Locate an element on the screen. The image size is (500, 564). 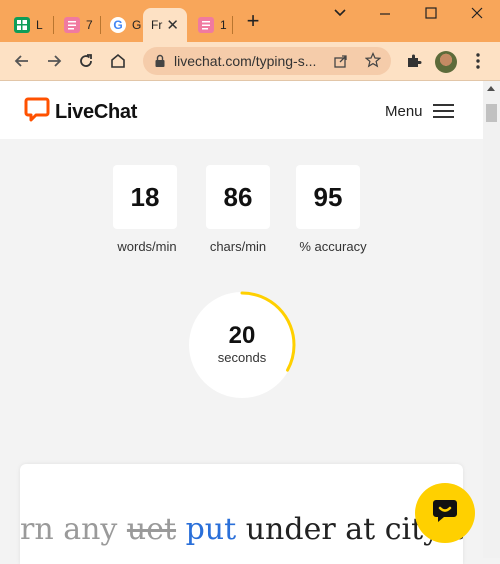
accuracy-value-box: 95 is located at coordinates (328, 197).